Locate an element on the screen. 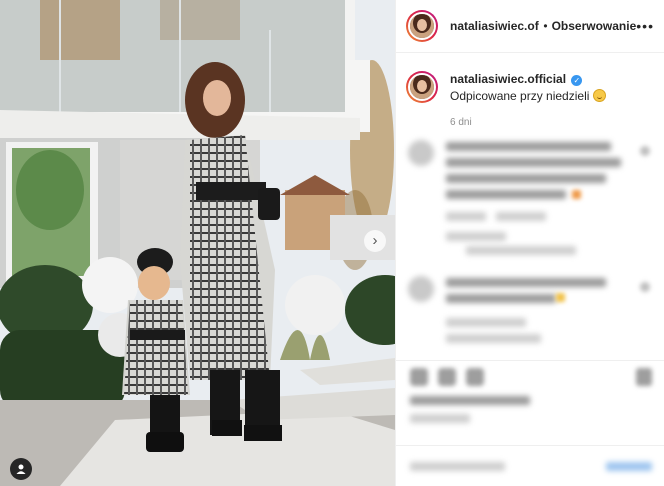  publish-button is located at coordinates (629, 466).